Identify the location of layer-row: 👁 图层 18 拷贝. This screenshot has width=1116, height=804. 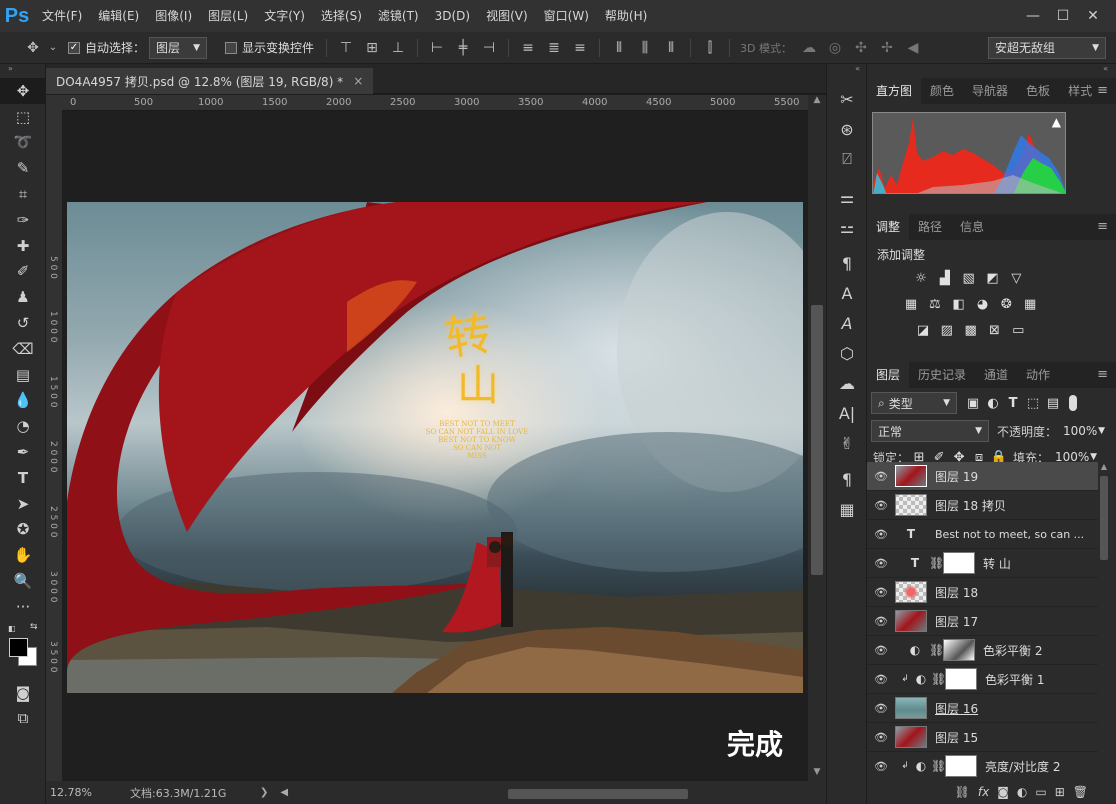
(982, 505).